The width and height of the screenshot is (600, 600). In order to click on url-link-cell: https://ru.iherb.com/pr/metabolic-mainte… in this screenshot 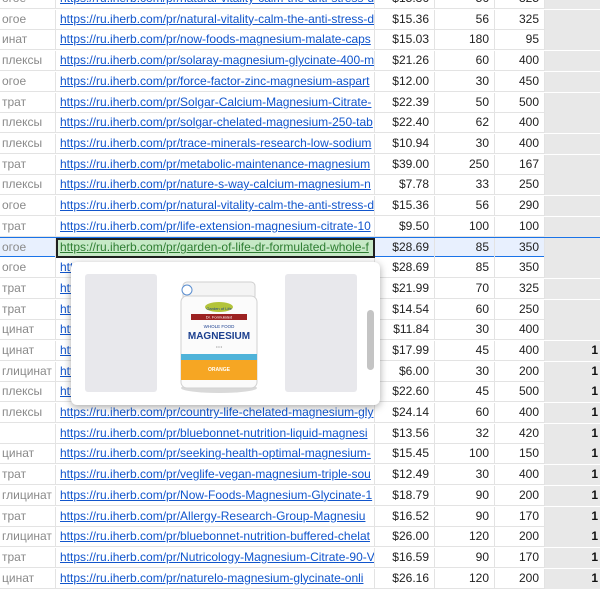, I will do `click(215, 164)`.